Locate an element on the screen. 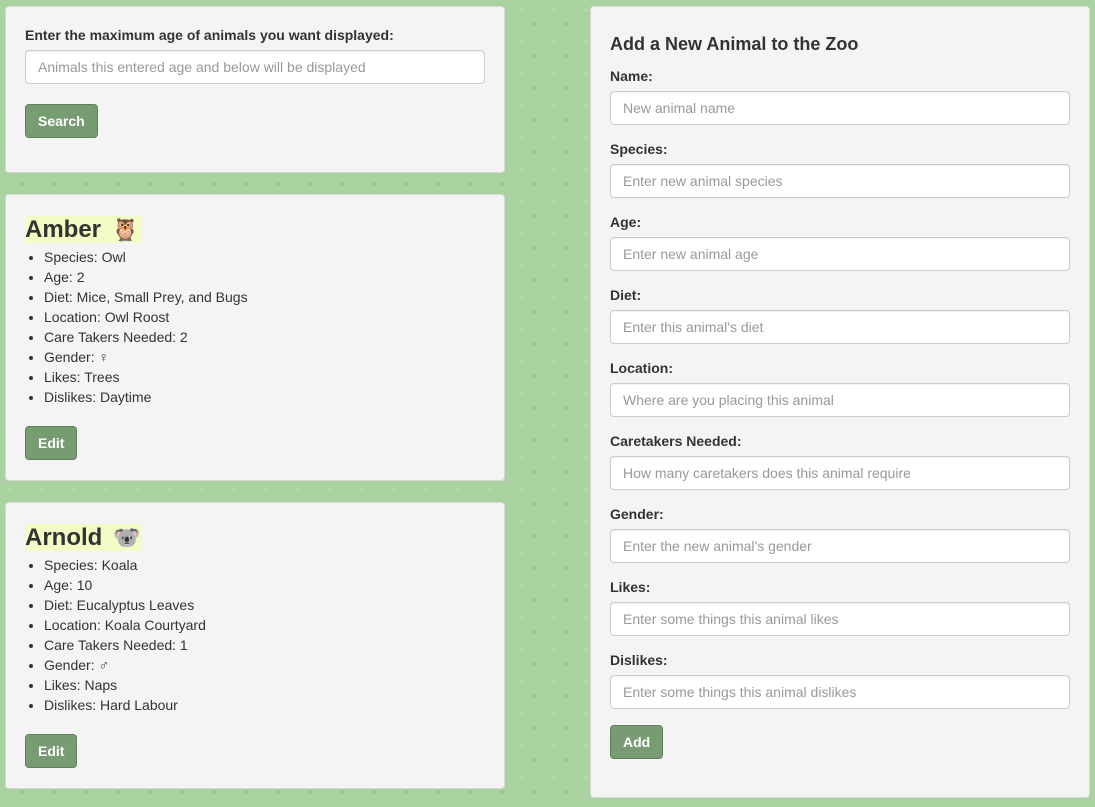 Image resolution: width=1095 pixels, height=807 pixels. list-item: Age: 2 is located at coordinates (264, 277).